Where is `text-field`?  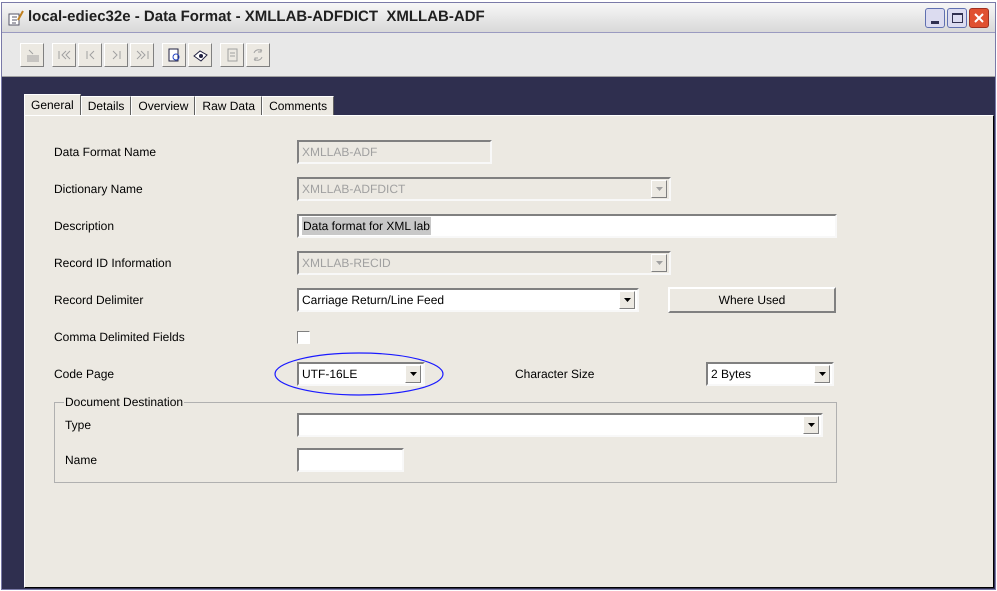
text-field is located at coordinates (350, 460).